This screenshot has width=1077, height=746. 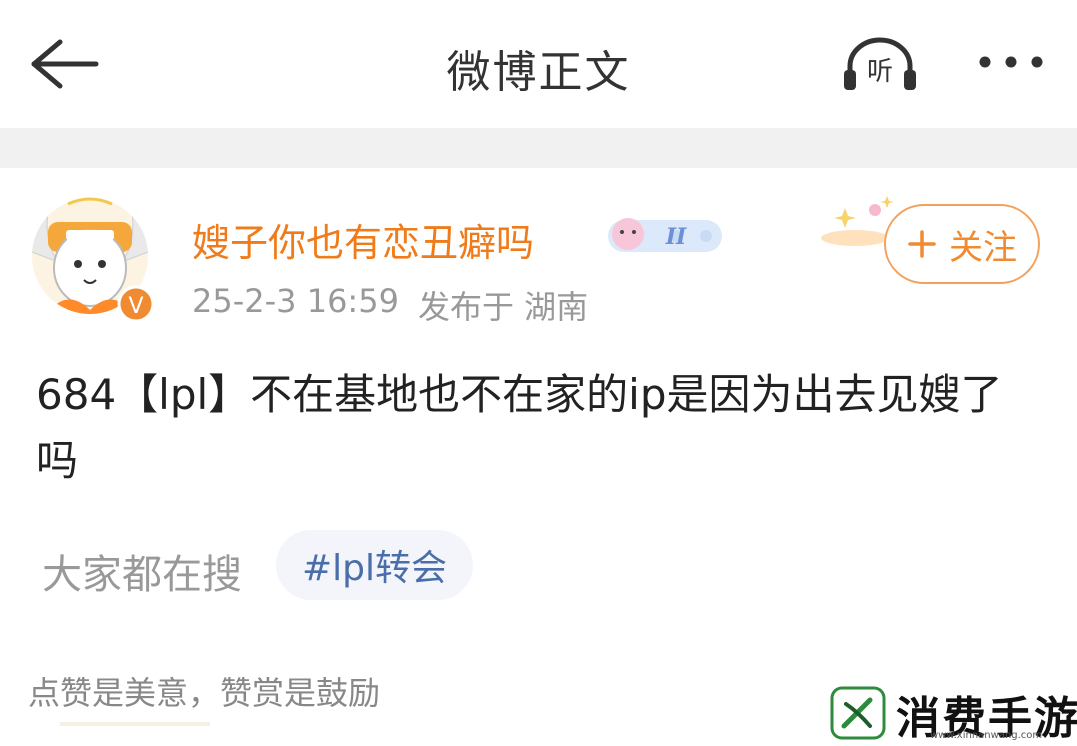 I want to click on svg-text: V, so click(x=135, y=306).